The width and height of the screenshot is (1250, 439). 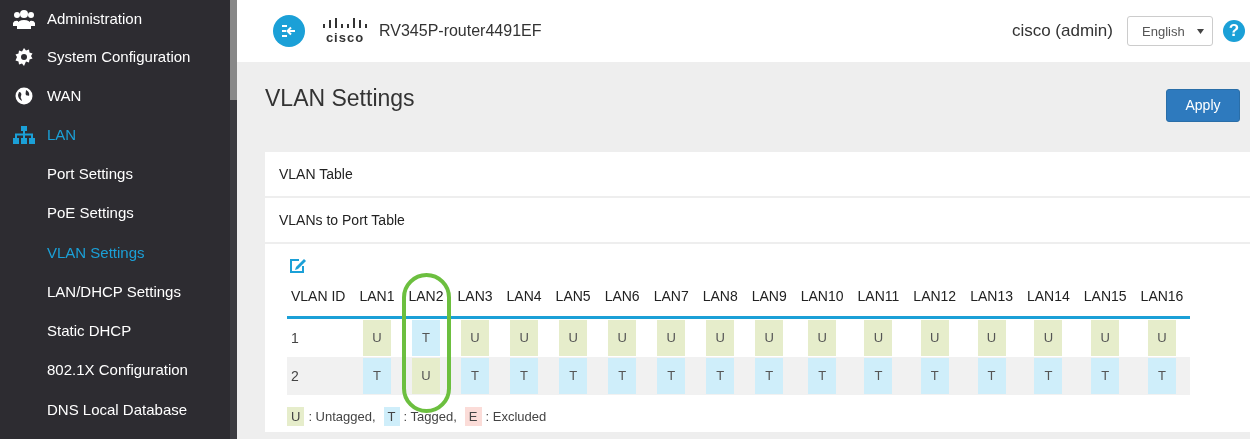 What do you see at coordinates (115, 291) in the screenshot?
I see `submenu-item: LAN/DHCP Settings` at bounding box center [115, 291].